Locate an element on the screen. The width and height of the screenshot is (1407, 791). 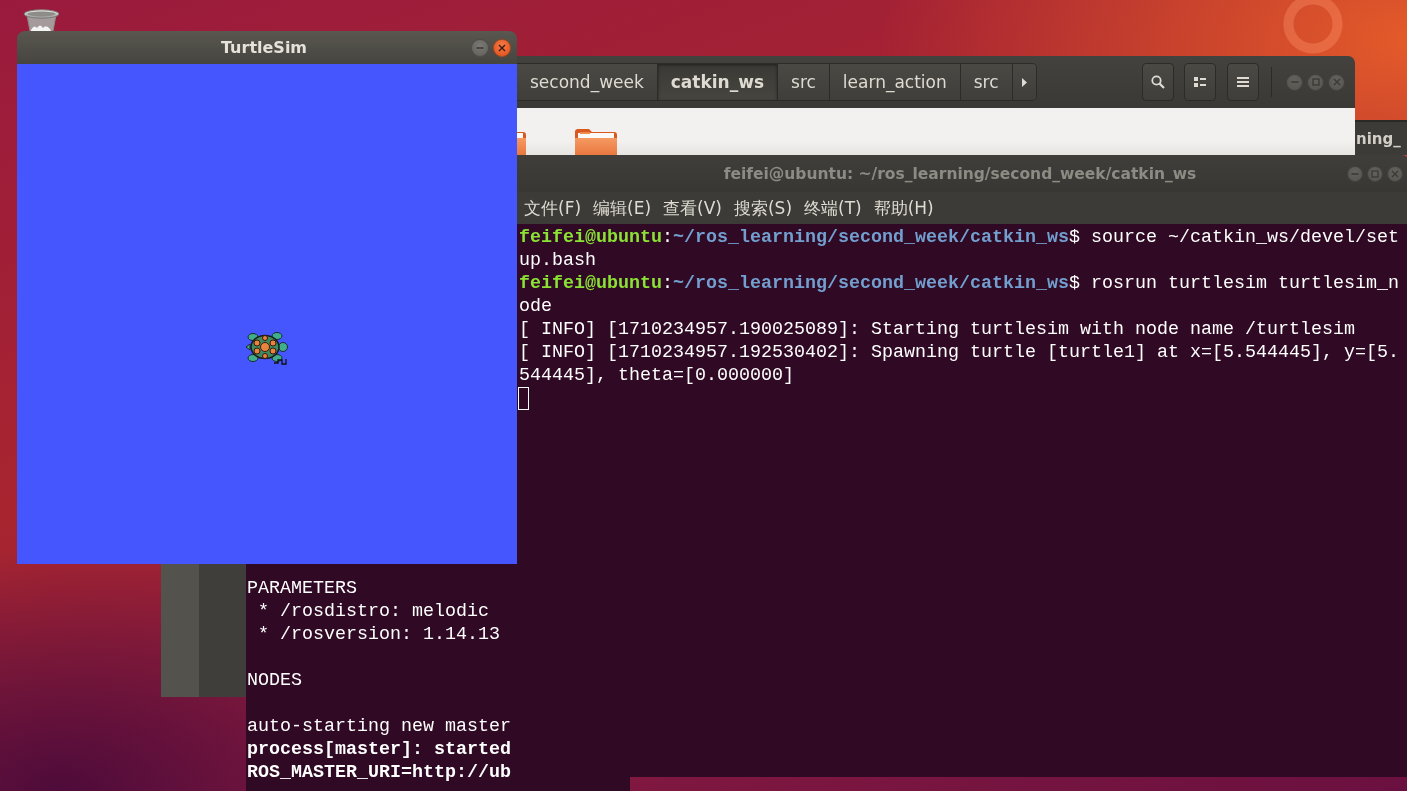
terminal-line: process[master]: started is located at coordinates (379, 749).